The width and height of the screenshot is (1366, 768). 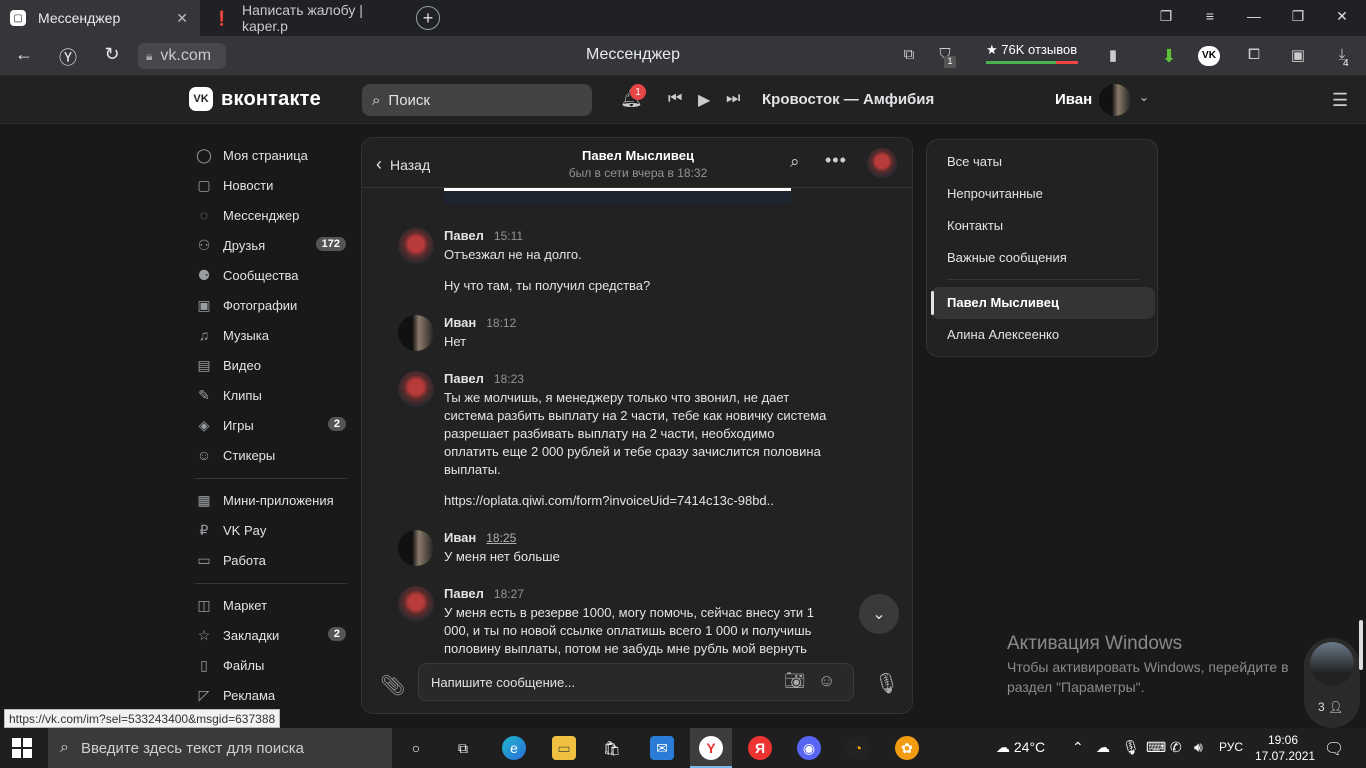 What do you see at coordinates (617, 196) in the screenshot?
I see `screenshot-attachment` at bounding box center [617, 196].